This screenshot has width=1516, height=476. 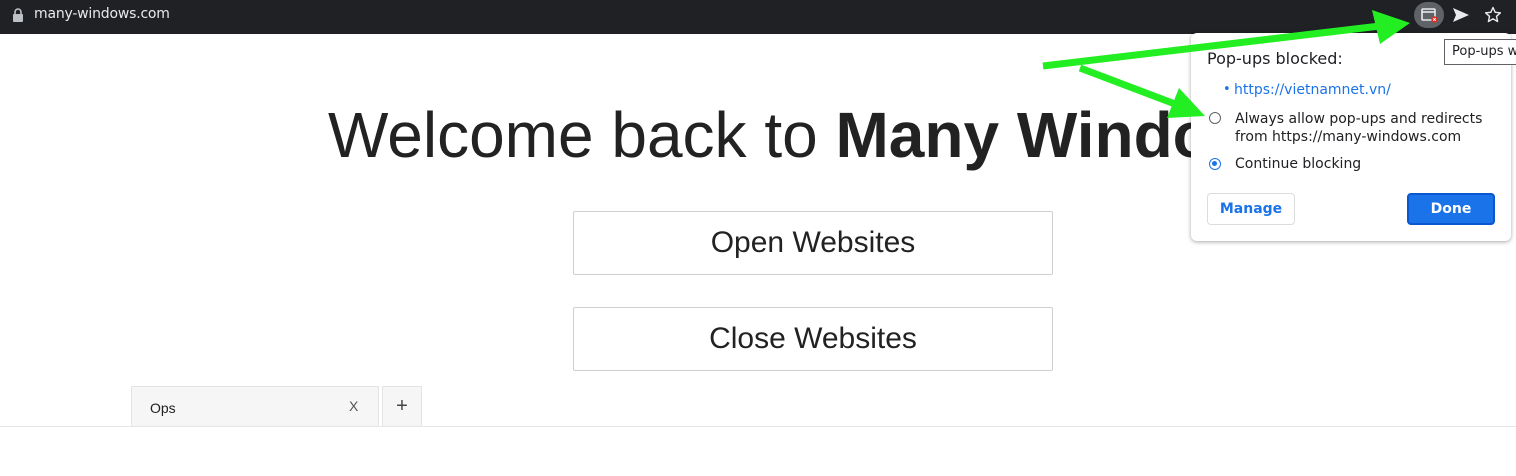 What do you see at coordinates (353, 406) in the screenshot?
I see `close-tab-icon: X` at bounding box center [353, 406].